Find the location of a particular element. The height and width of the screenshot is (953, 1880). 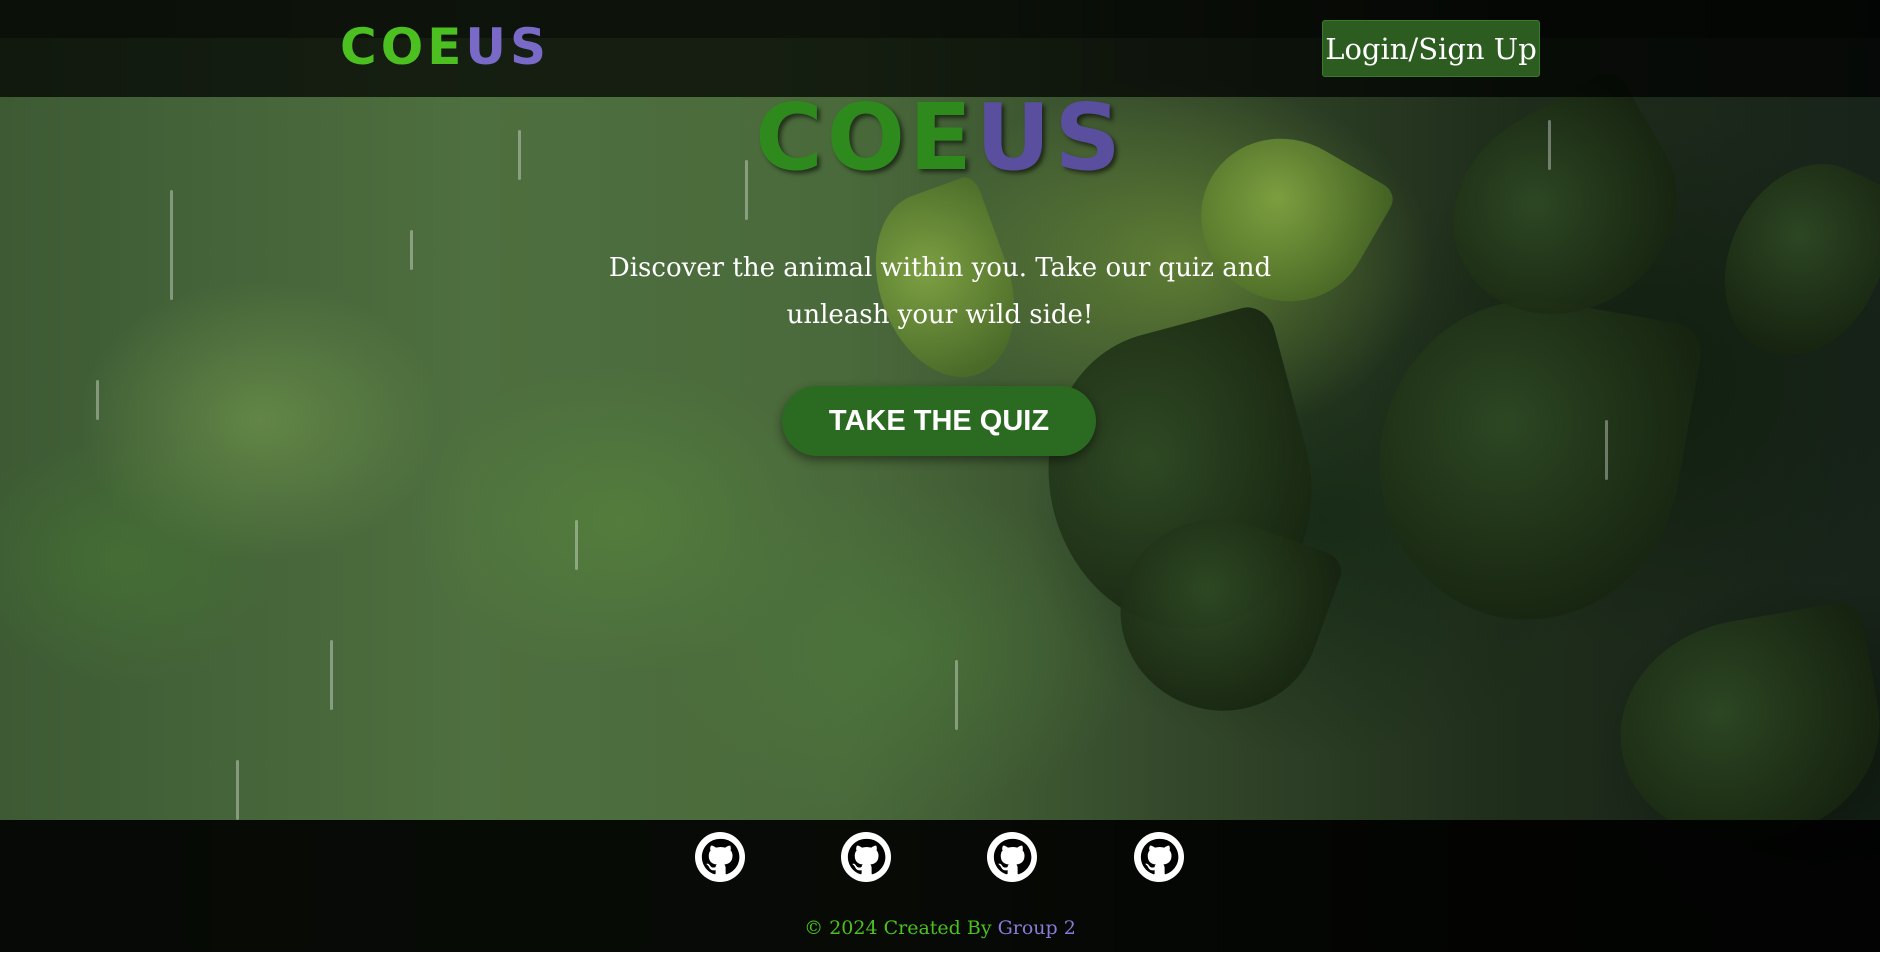

brand-logo-part1: COE is located at coordinates (403, 47).